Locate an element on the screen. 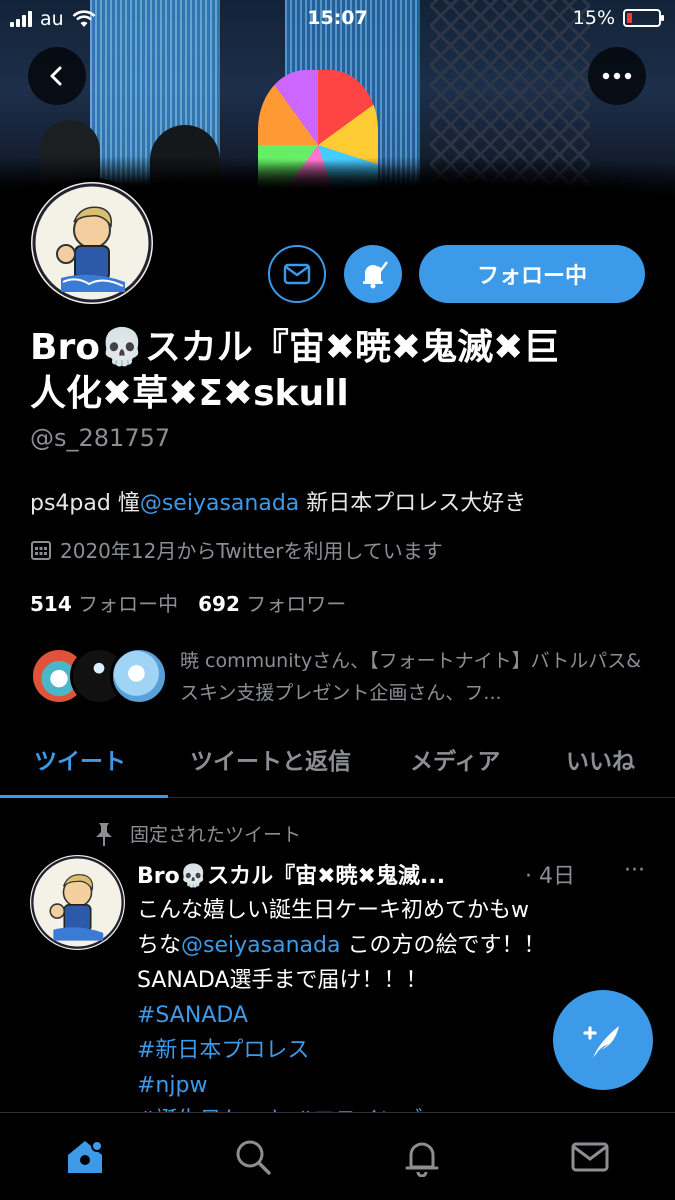 The image size is (675, 1200). joined-text: 2020年12月からTwitterを利用しています is located at coordinates (251, 551).